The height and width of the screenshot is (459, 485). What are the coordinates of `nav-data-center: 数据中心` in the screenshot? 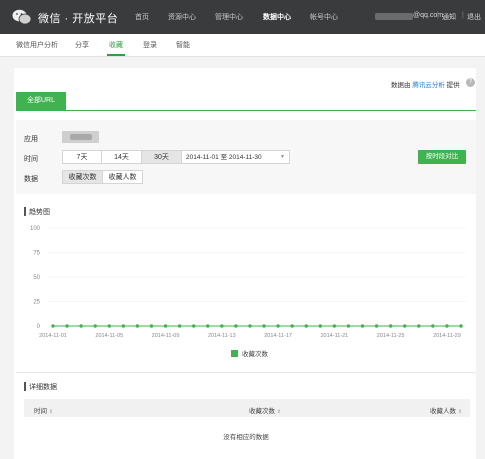 It's located at (277, 17).